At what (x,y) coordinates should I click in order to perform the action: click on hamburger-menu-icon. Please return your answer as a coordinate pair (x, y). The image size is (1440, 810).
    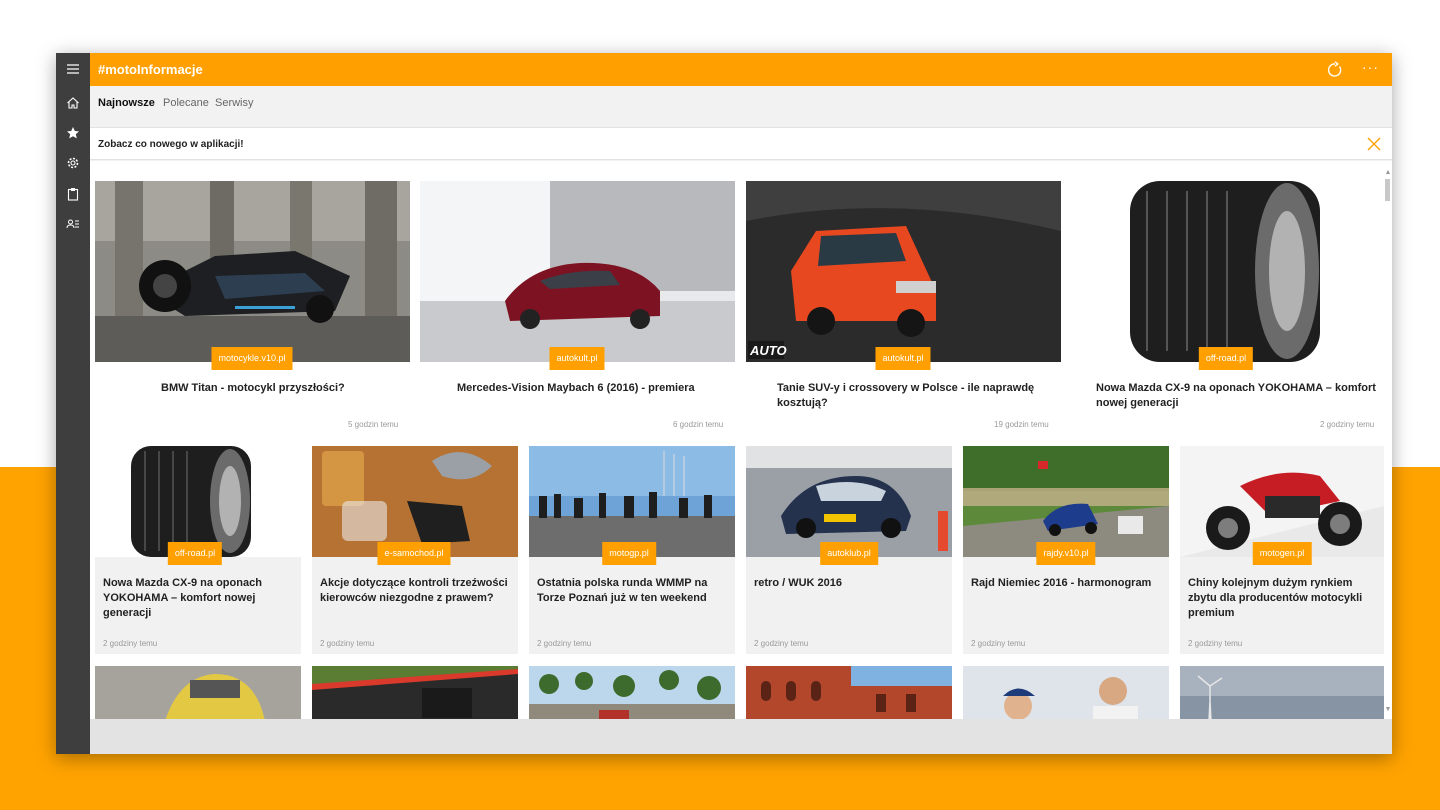
    Looking at the image, I should click on (73, 69).